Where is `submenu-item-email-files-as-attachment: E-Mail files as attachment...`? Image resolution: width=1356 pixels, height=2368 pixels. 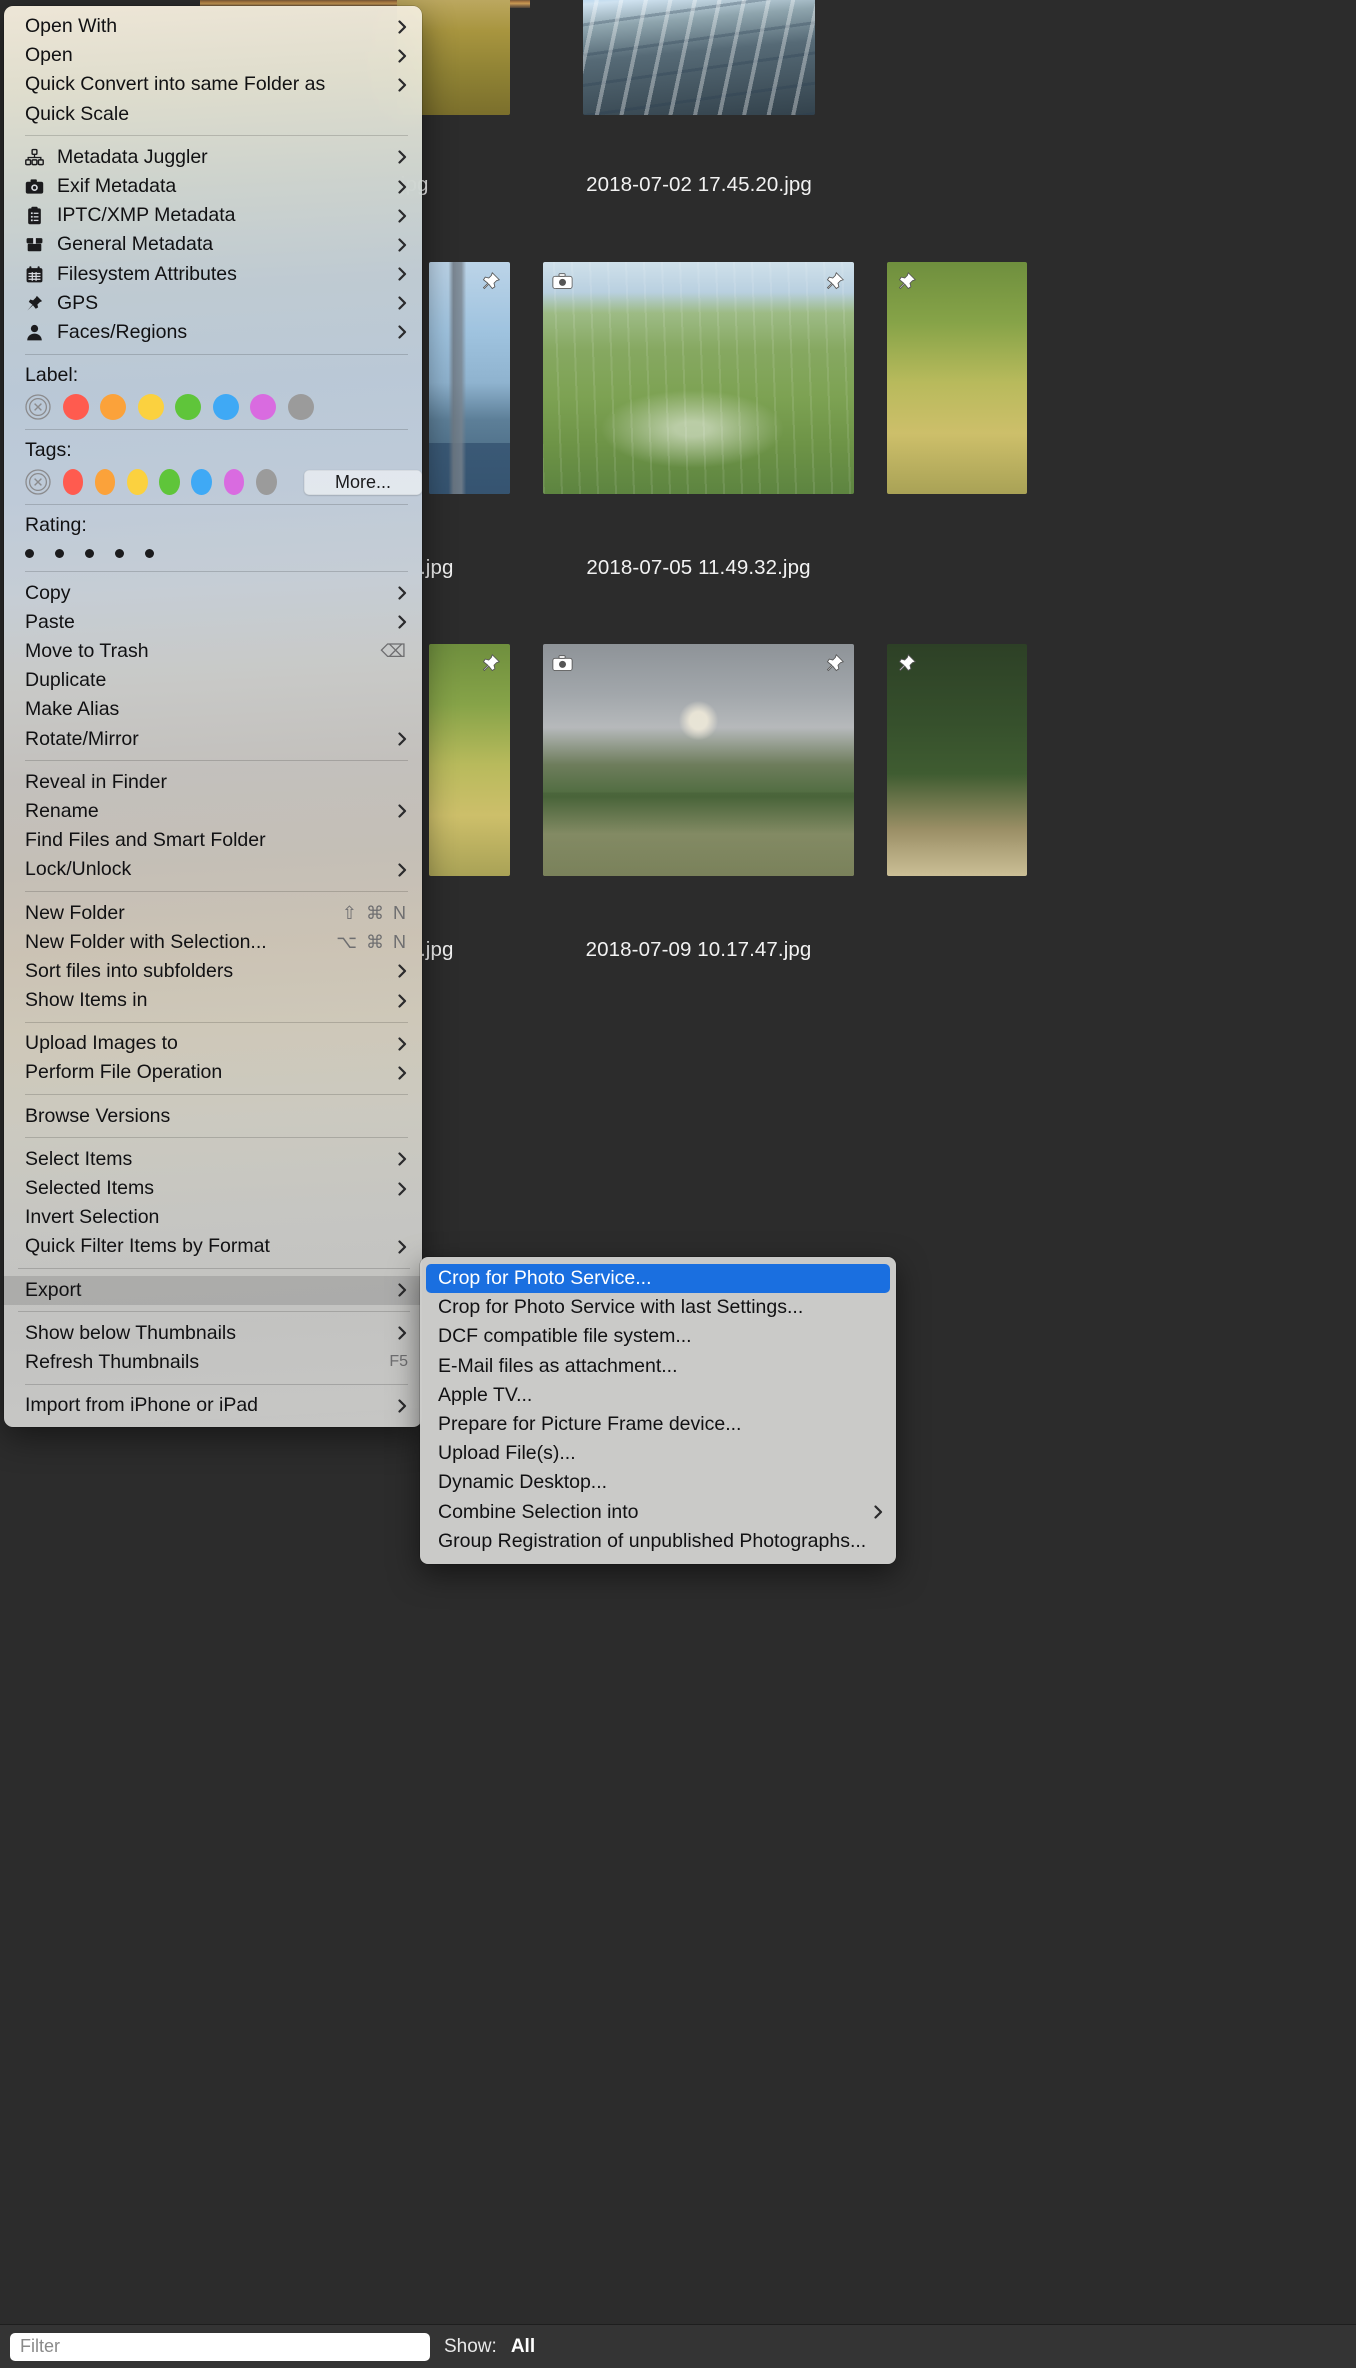
submenu-item-email-files-as-attachment: E-Mail files as attachment... is located at coordinates (658, 1366).